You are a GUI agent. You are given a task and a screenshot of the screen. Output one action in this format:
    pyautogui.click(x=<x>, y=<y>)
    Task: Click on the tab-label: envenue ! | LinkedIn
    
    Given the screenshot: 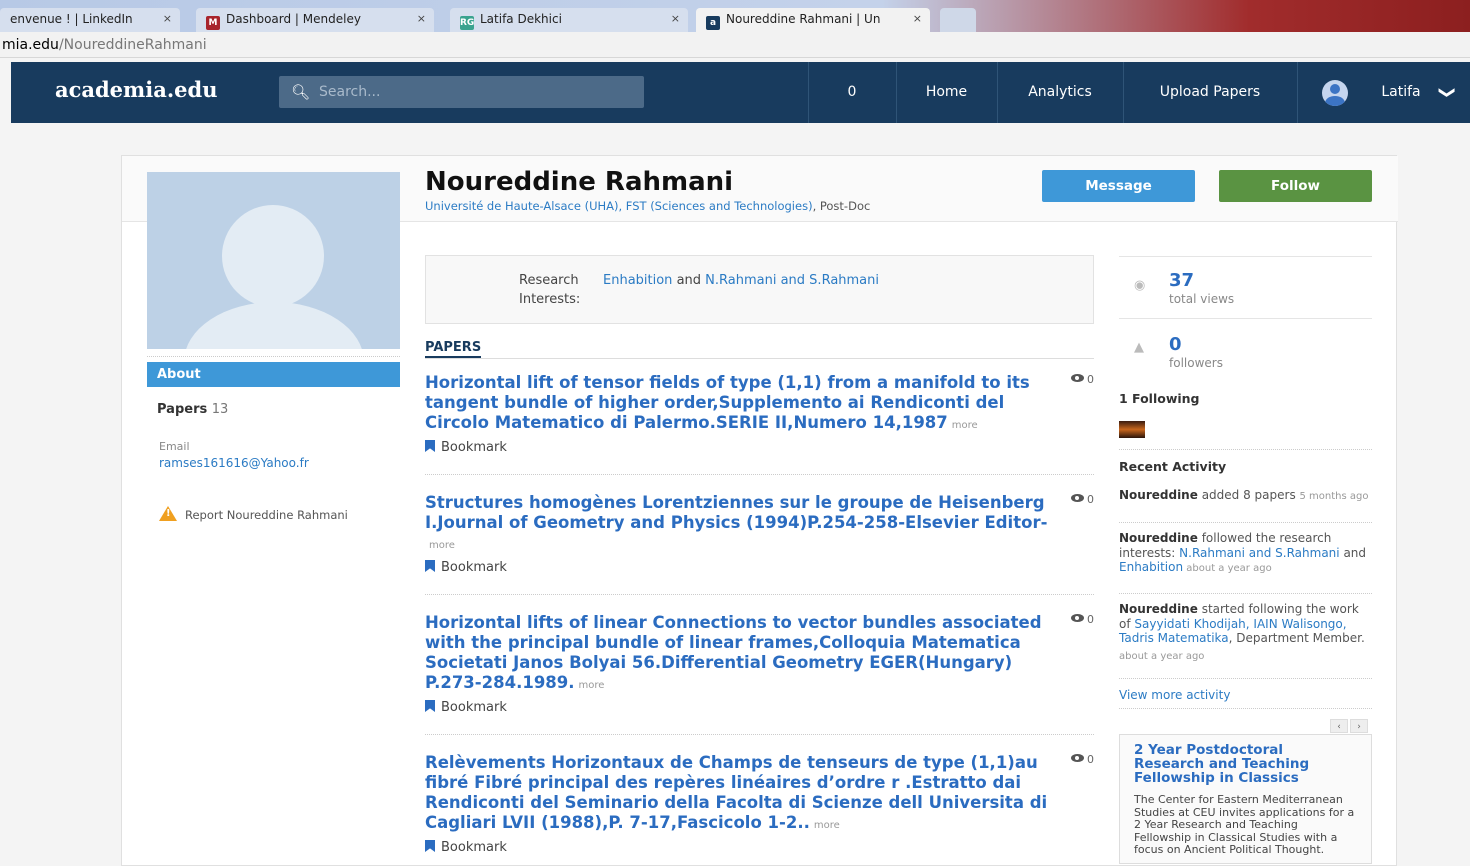 What is the action you would take?
    pyautogui.click(x=71, y=19)
    